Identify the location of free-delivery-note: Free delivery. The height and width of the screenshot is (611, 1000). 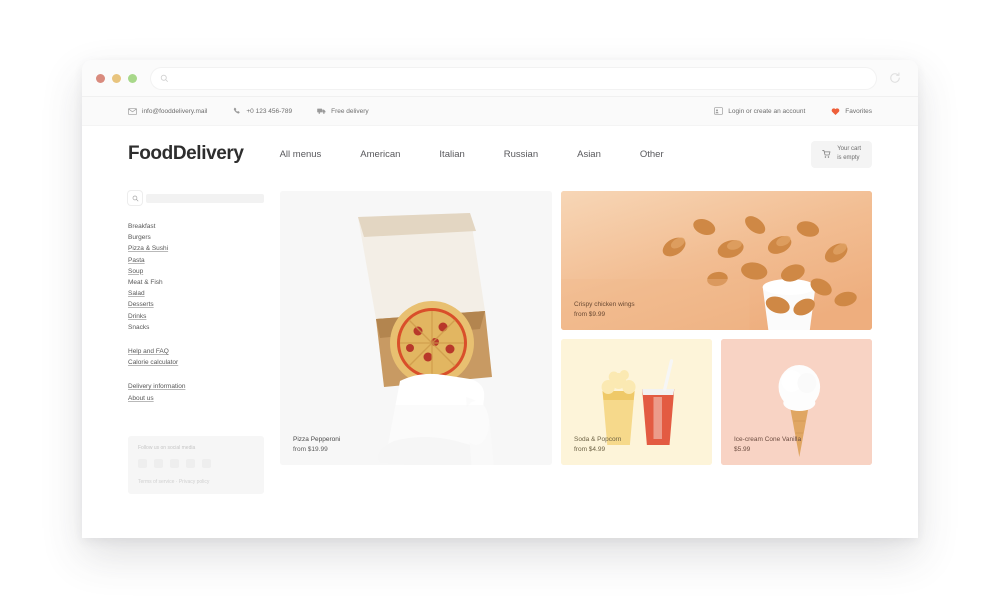
(343, 111).